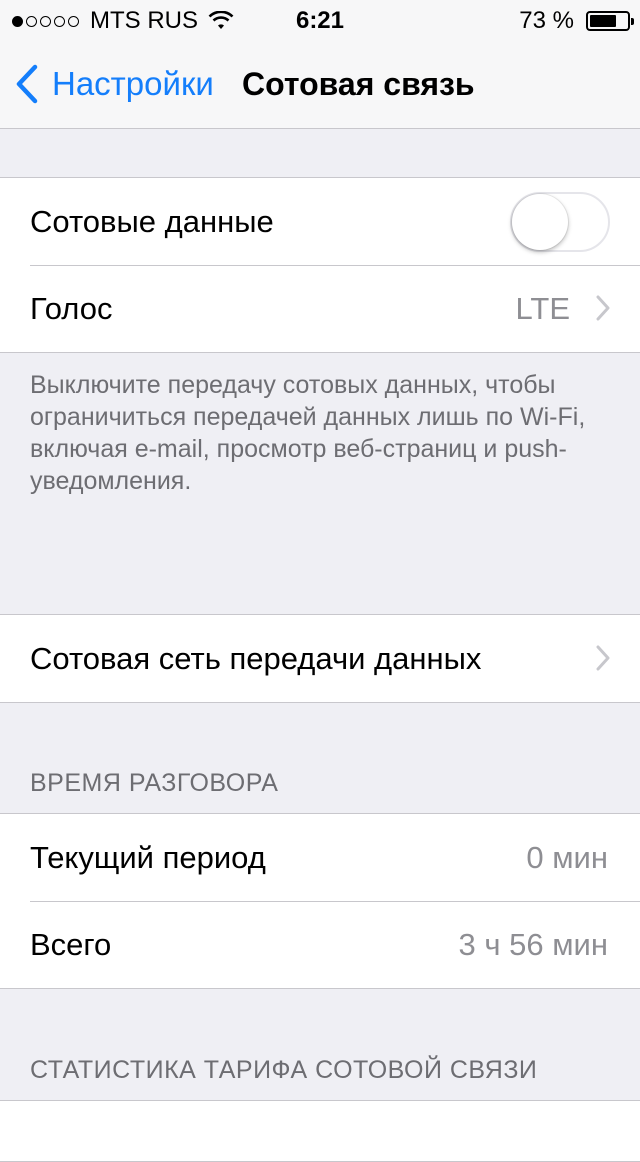  I want to click on back-button-label: Настройки, so click(133, 83).